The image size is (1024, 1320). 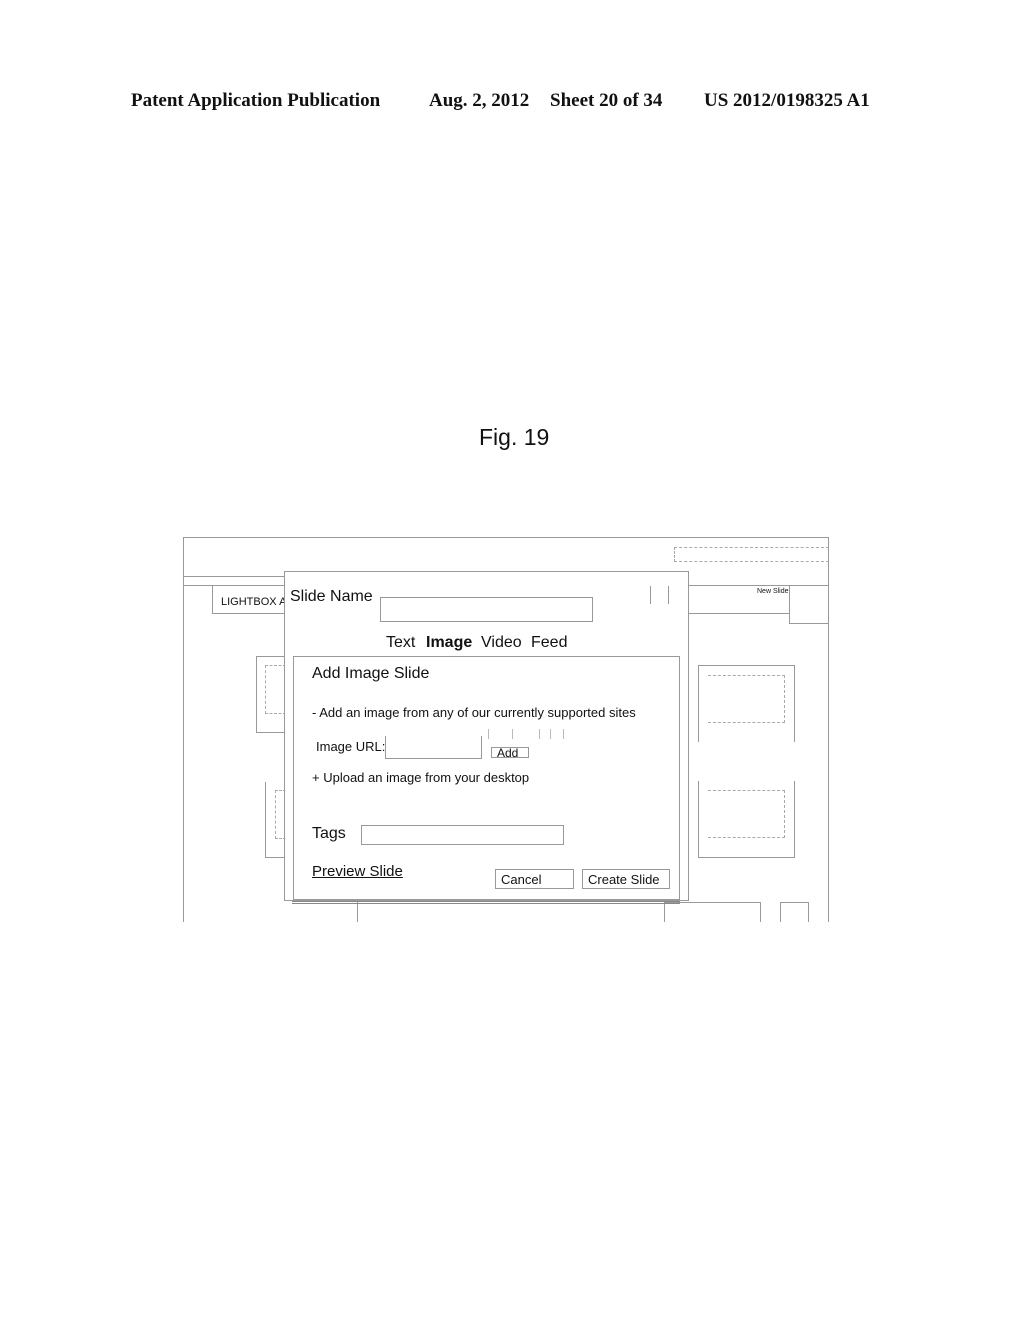 I want to click on new-slide-button, so click(x=809, y=604).